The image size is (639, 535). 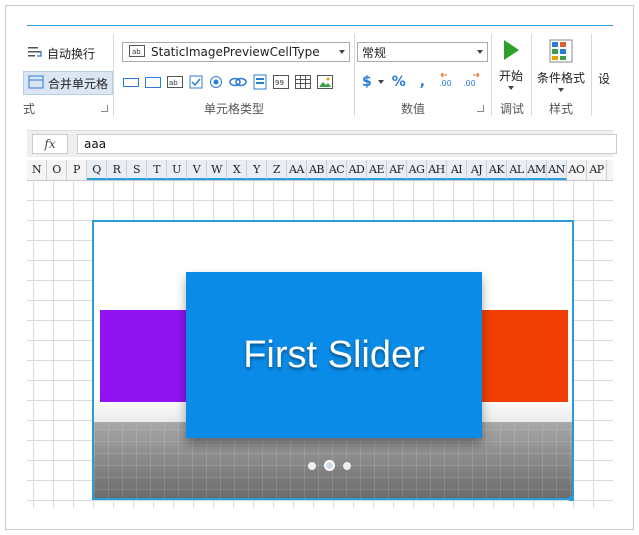 I want to click on image-celltype-icon, so click(x=325, y=83).